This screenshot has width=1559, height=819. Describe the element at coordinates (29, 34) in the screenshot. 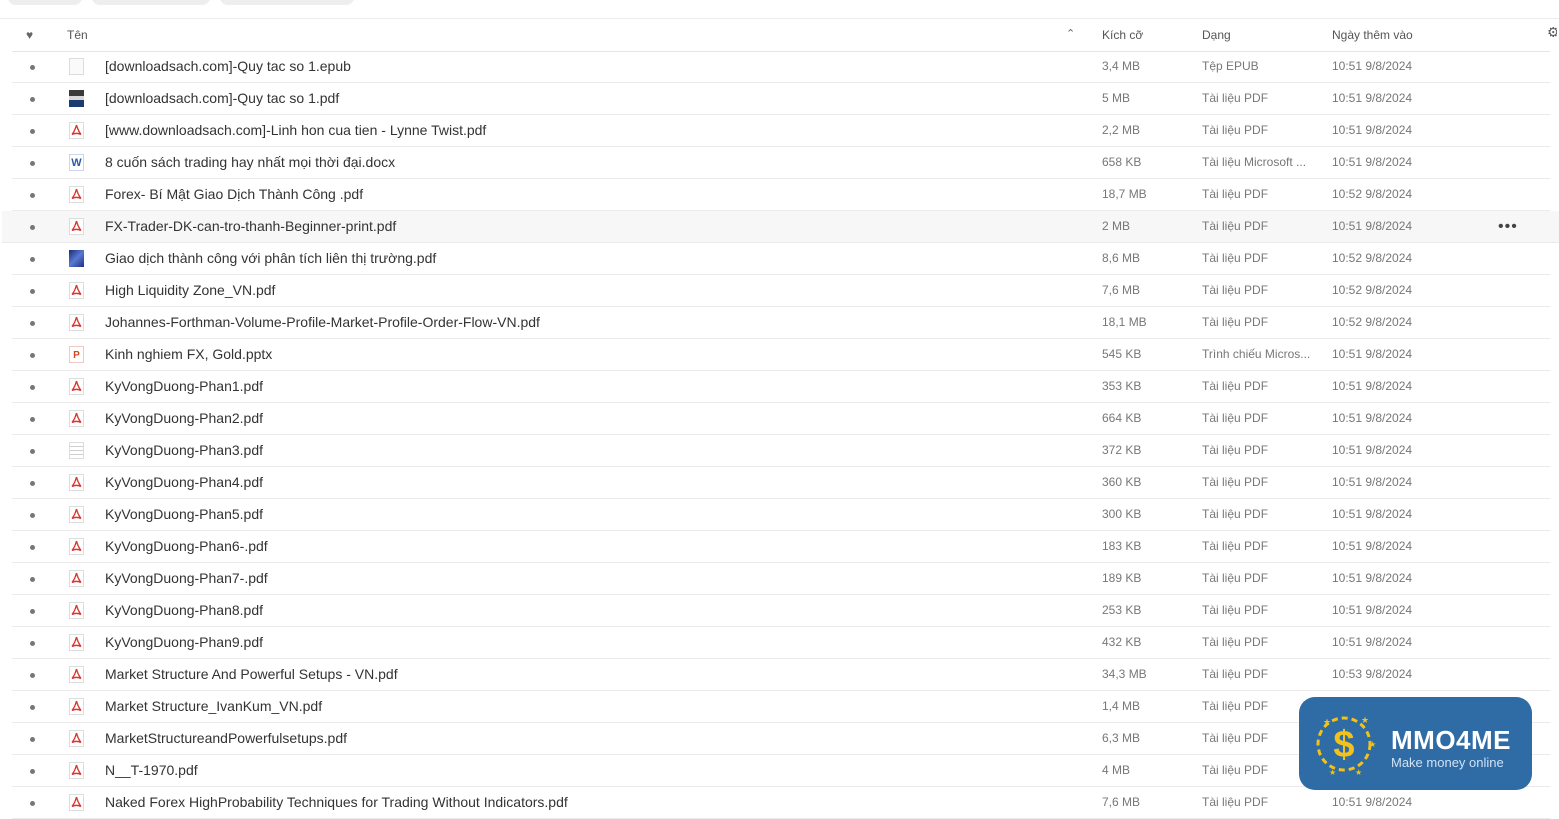

I see `favorite-column-heart-icon: ♥` at that location.